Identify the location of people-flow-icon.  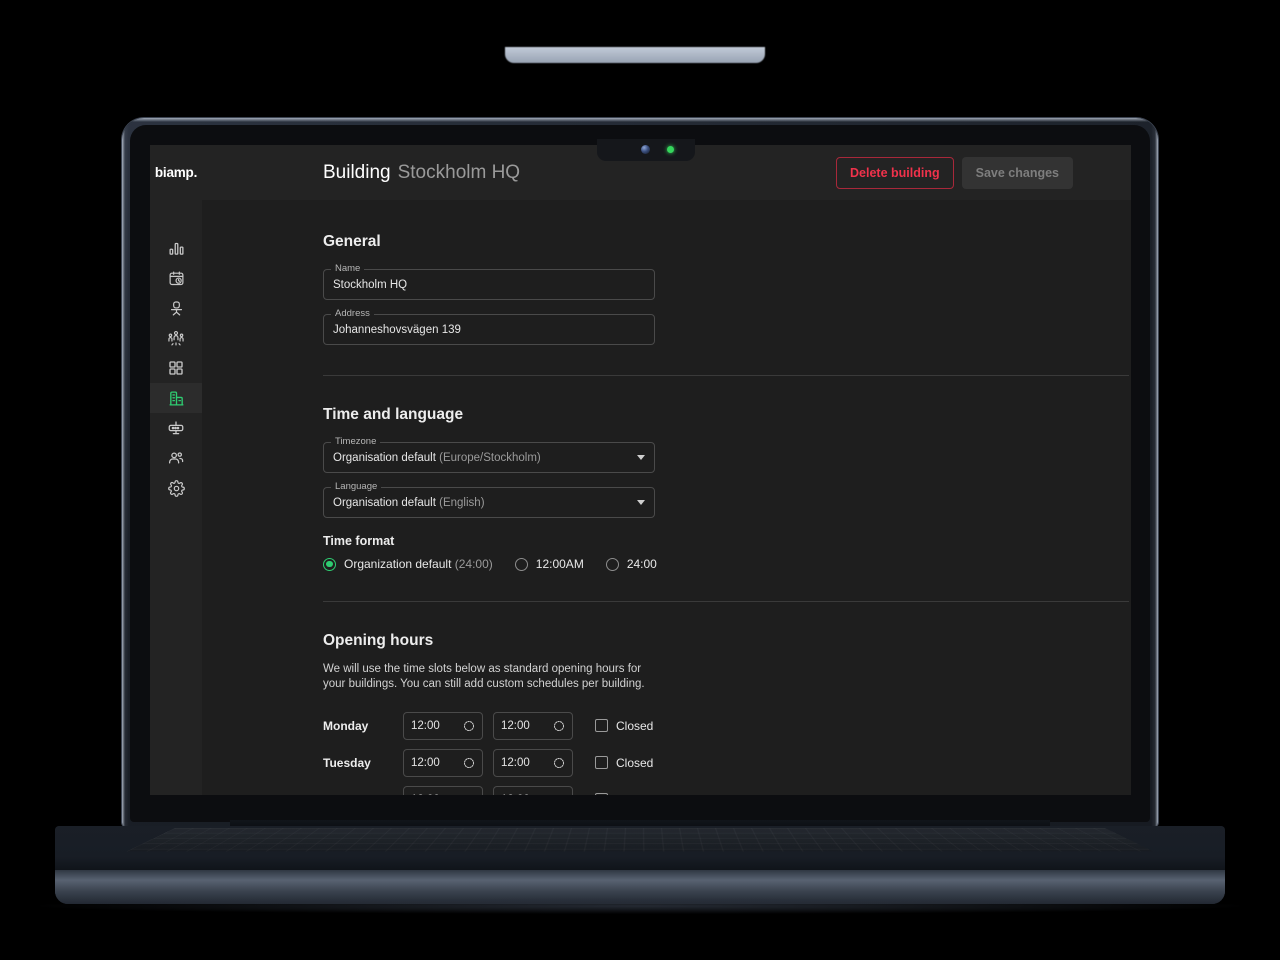
(176, 338).